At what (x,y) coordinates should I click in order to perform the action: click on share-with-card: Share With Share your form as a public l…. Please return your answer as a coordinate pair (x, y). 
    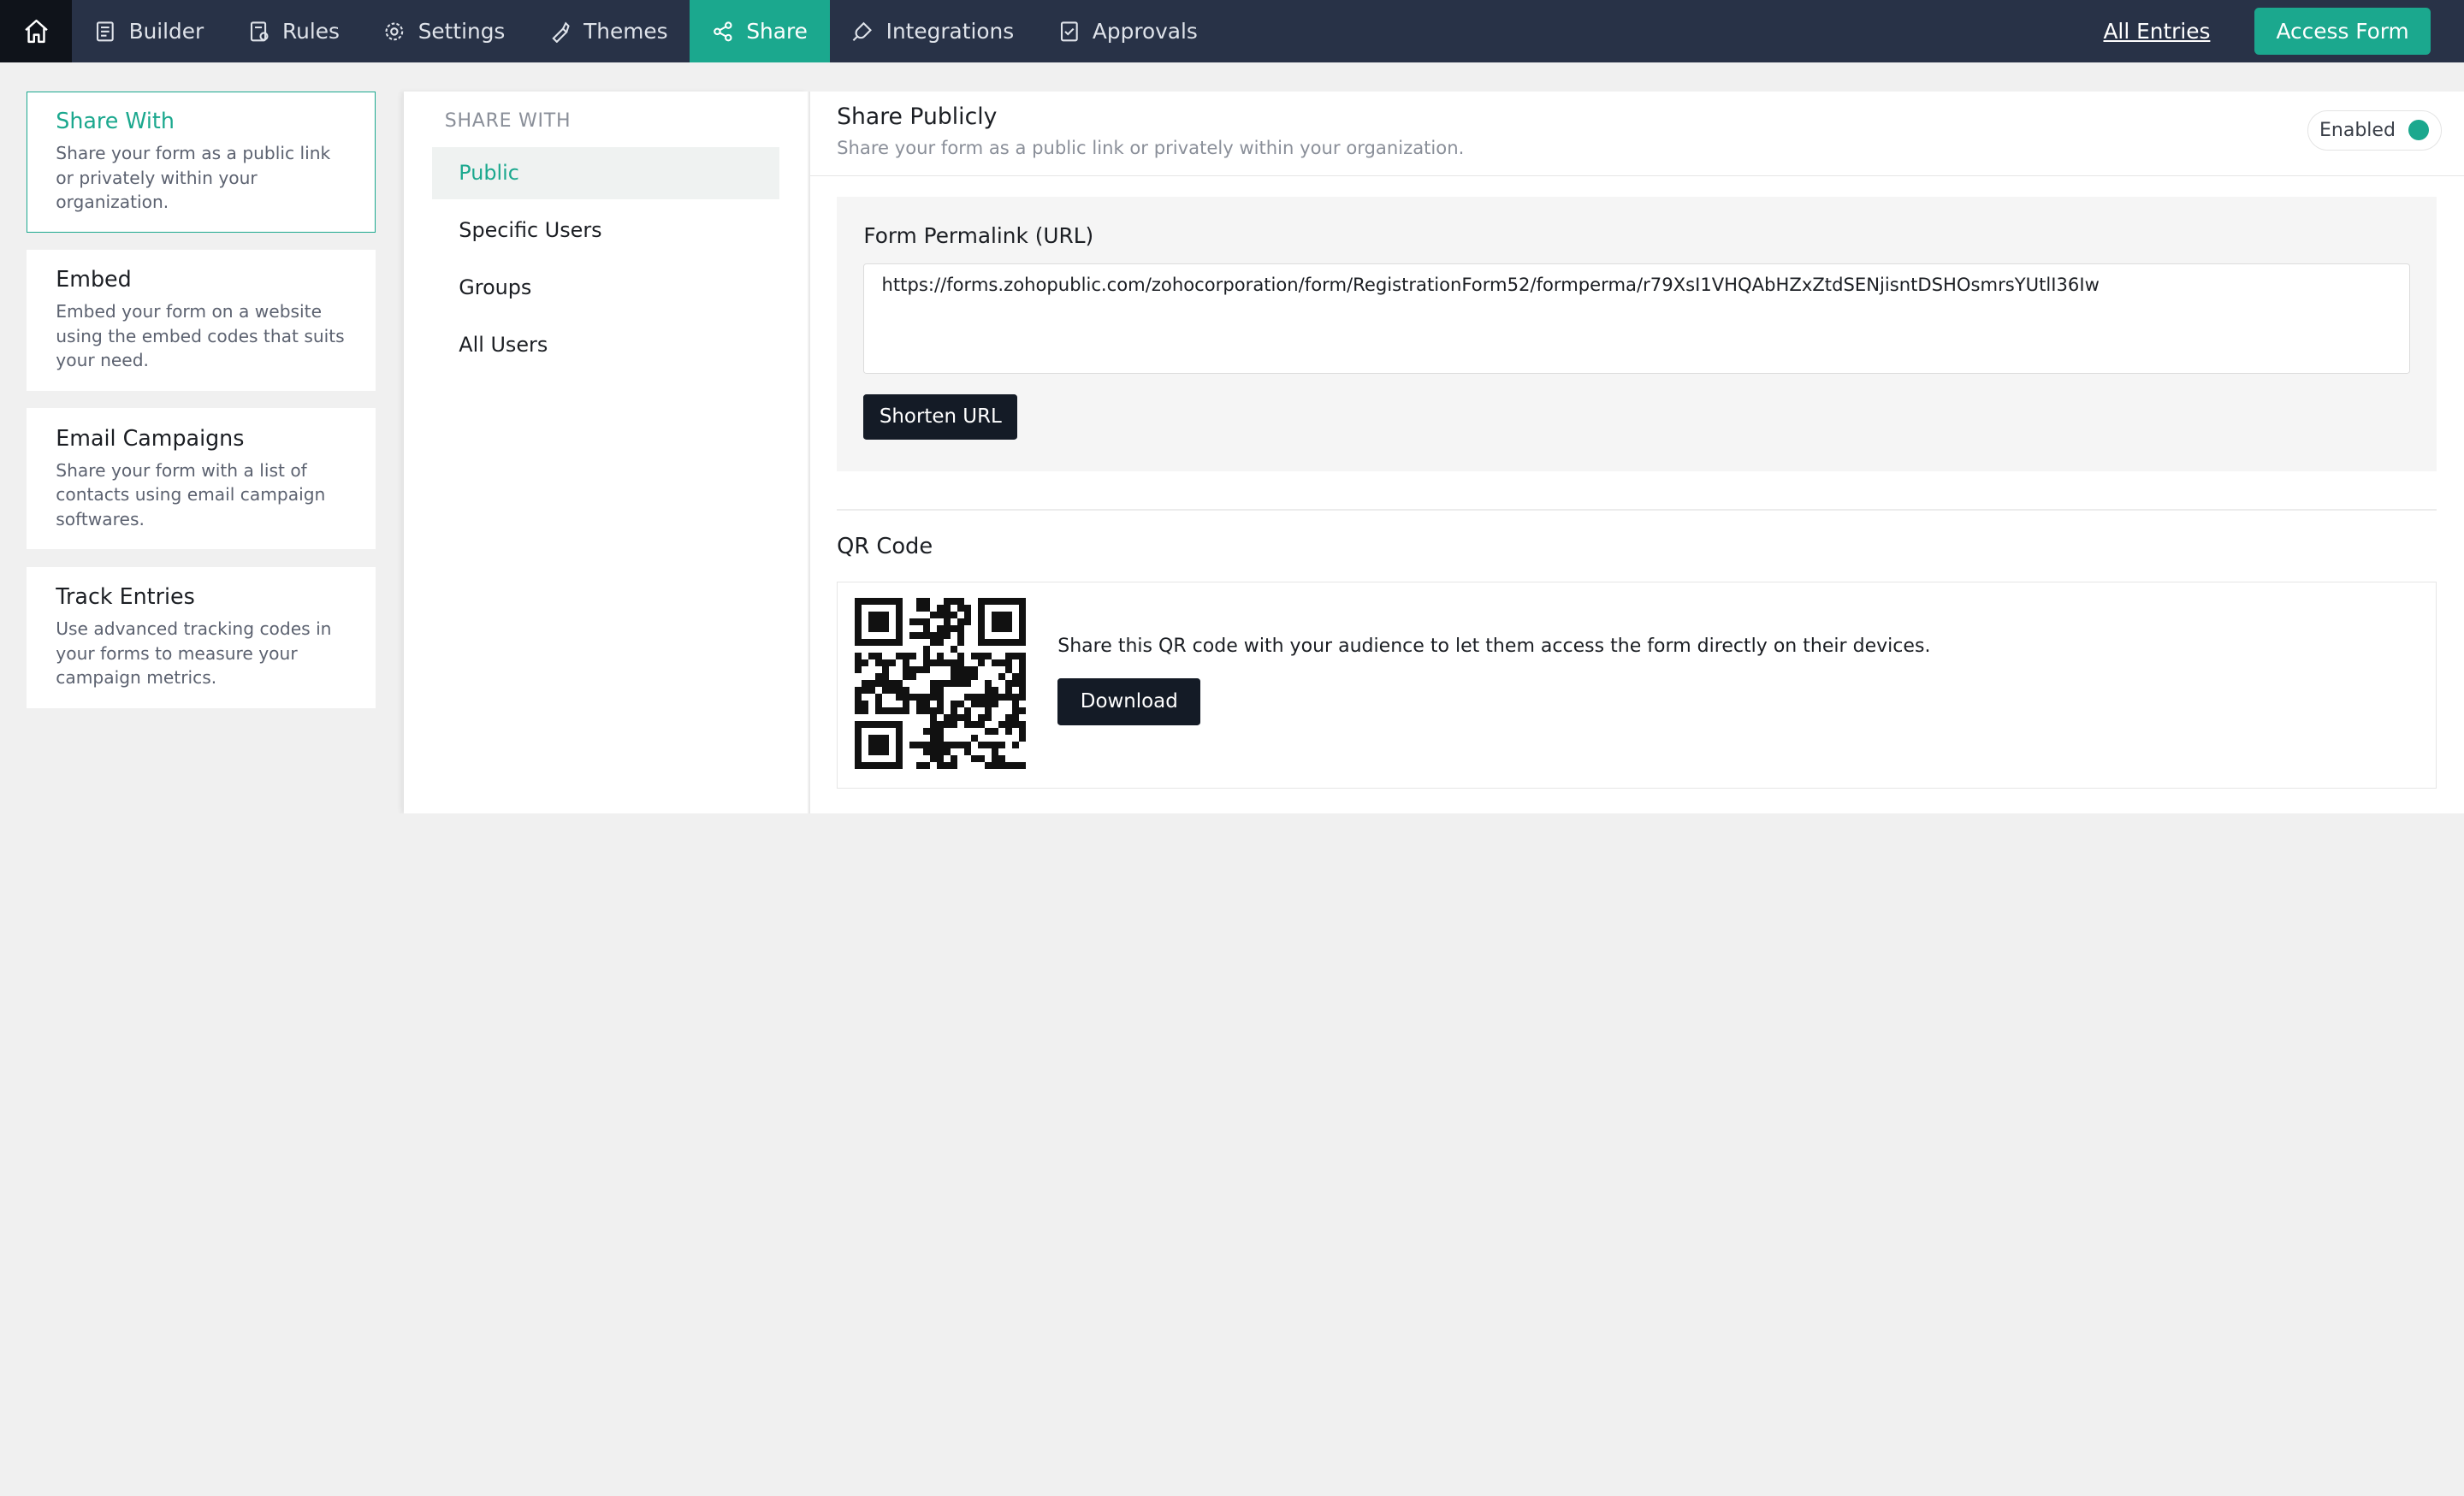
    Looking at the image, I should click on (201, 162).